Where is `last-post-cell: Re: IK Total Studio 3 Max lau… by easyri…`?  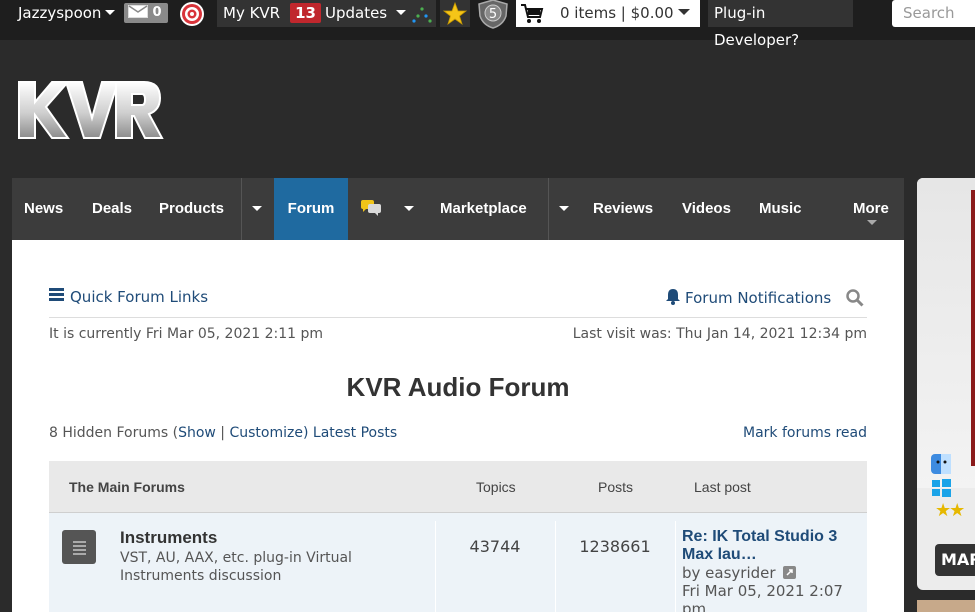
last-post-cell: Re: IK Total Studio 3 Max lau… by easyri… is located at coordinates (774, 570).